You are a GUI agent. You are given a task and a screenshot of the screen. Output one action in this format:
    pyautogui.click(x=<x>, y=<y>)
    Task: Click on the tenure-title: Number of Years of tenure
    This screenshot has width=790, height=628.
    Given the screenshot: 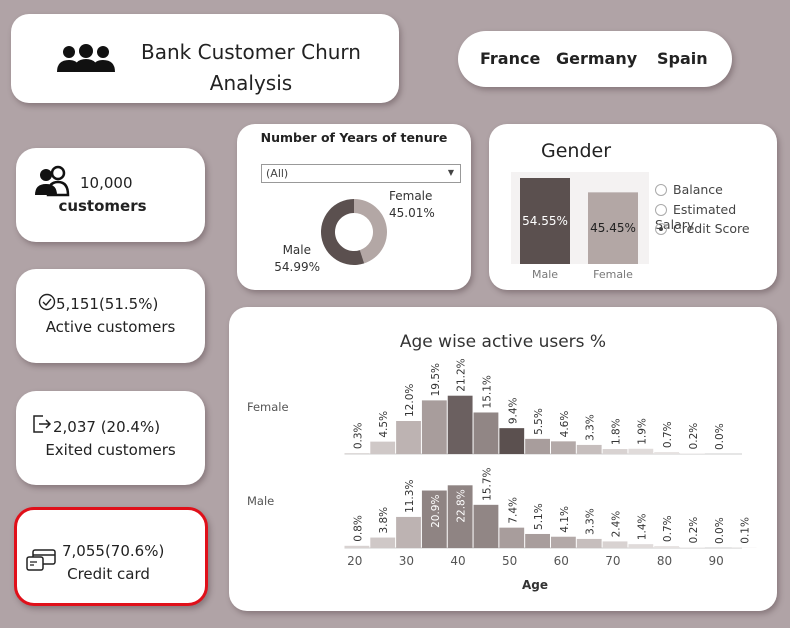 What is the action you would take?
    pyautogui.click(x=354, y=137)
    